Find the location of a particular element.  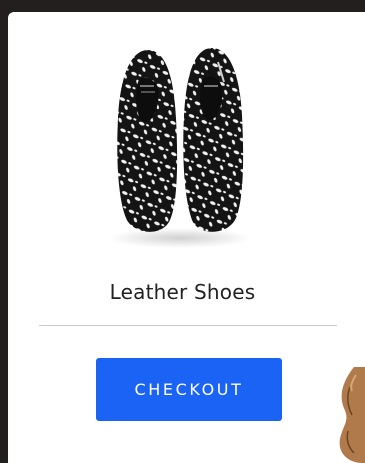

right-shoe is located at coordinates (213, 140).